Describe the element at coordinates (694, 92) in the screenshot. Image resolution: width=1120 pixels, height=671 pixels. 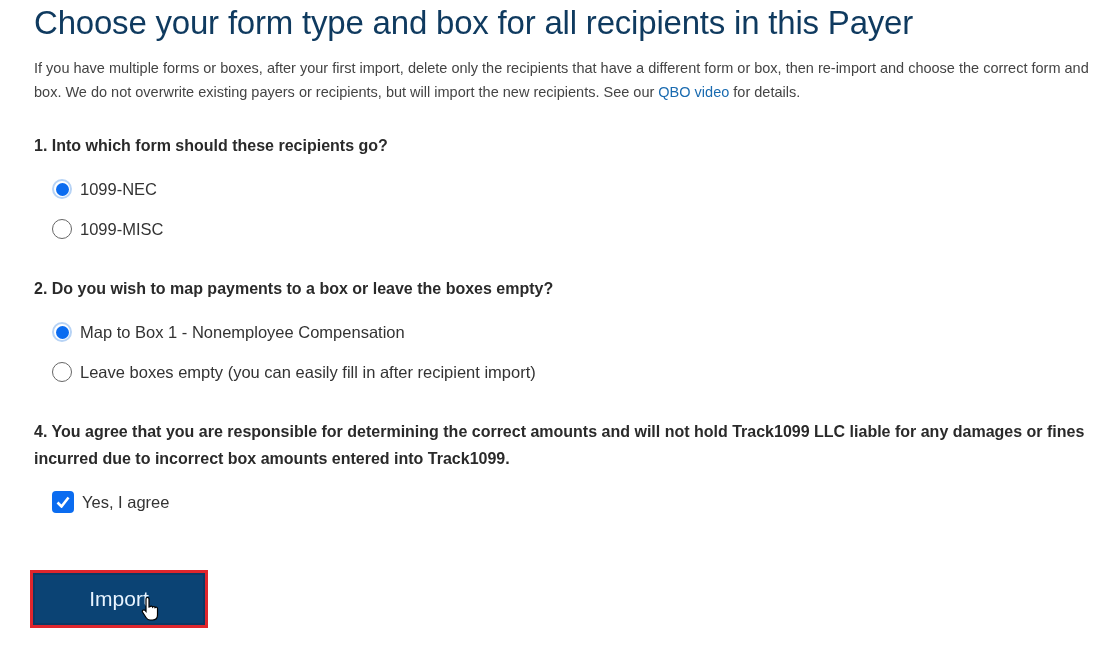
I see `video-link: QBO video` at that location.